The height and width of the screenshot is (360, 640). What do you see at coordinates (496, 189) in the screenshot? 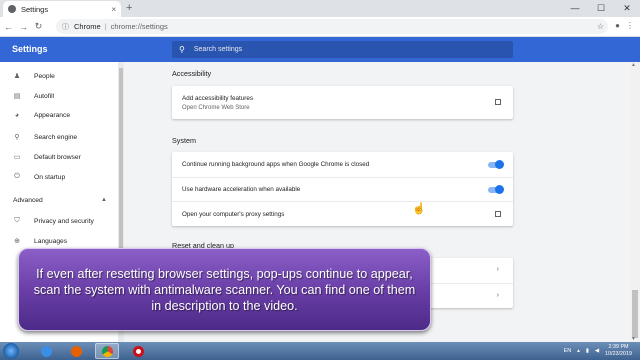
I see `hardware-acceleration-toggle` at bounding box center [496, 189].